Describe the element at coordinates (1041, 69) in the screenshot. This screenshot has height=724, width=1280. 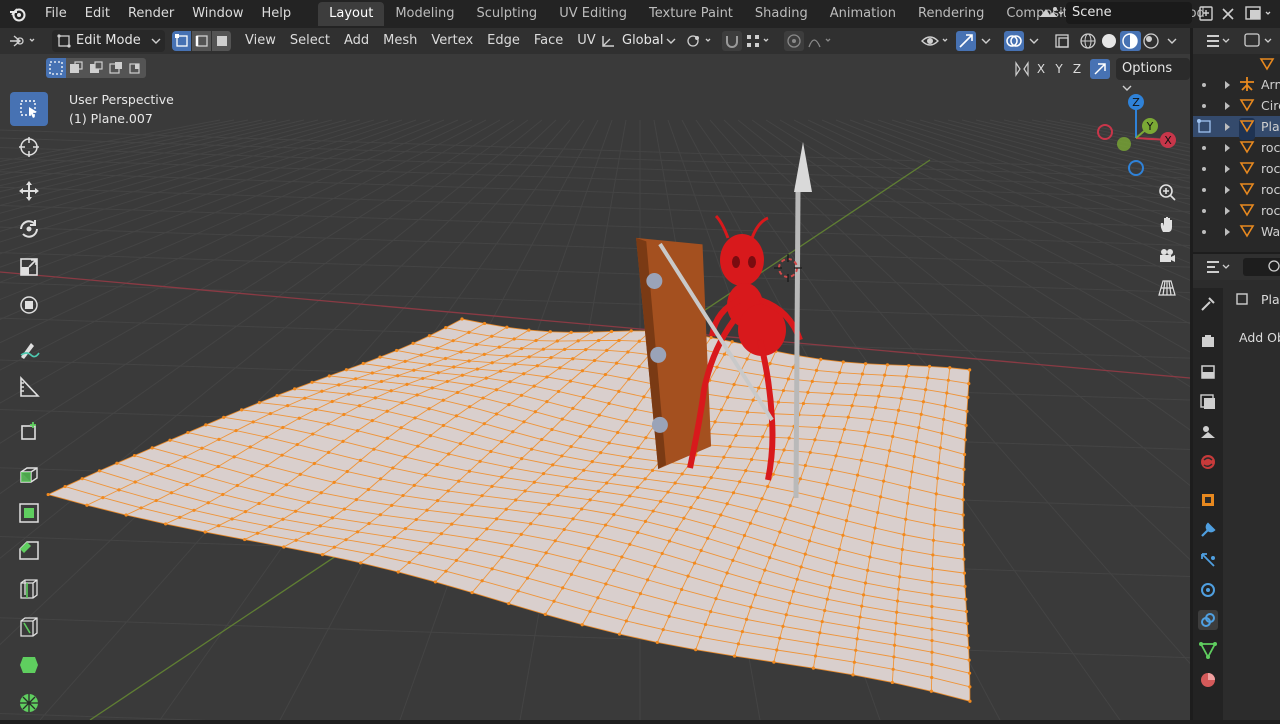
I see `mirror-x-toggle: X` at that location.